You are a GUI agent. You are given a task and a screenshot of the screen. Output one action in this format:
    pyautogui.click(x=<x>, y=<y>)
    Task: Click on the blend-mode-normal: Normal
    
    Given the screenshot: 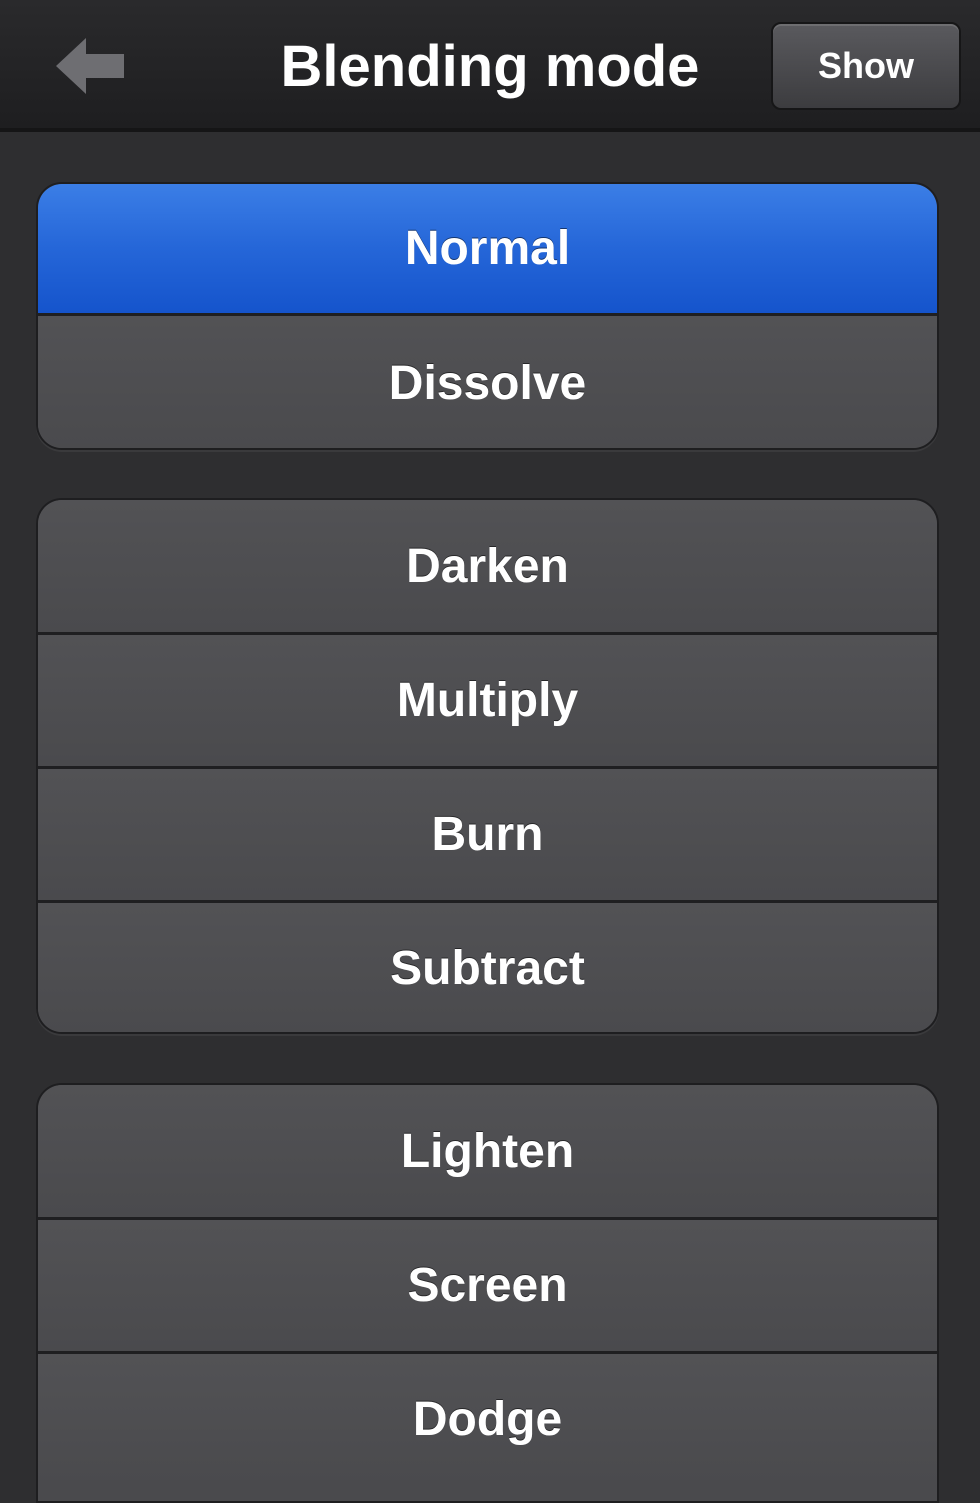 What is the action you would take?
    pyautogui.click(x=487, y=250)
    